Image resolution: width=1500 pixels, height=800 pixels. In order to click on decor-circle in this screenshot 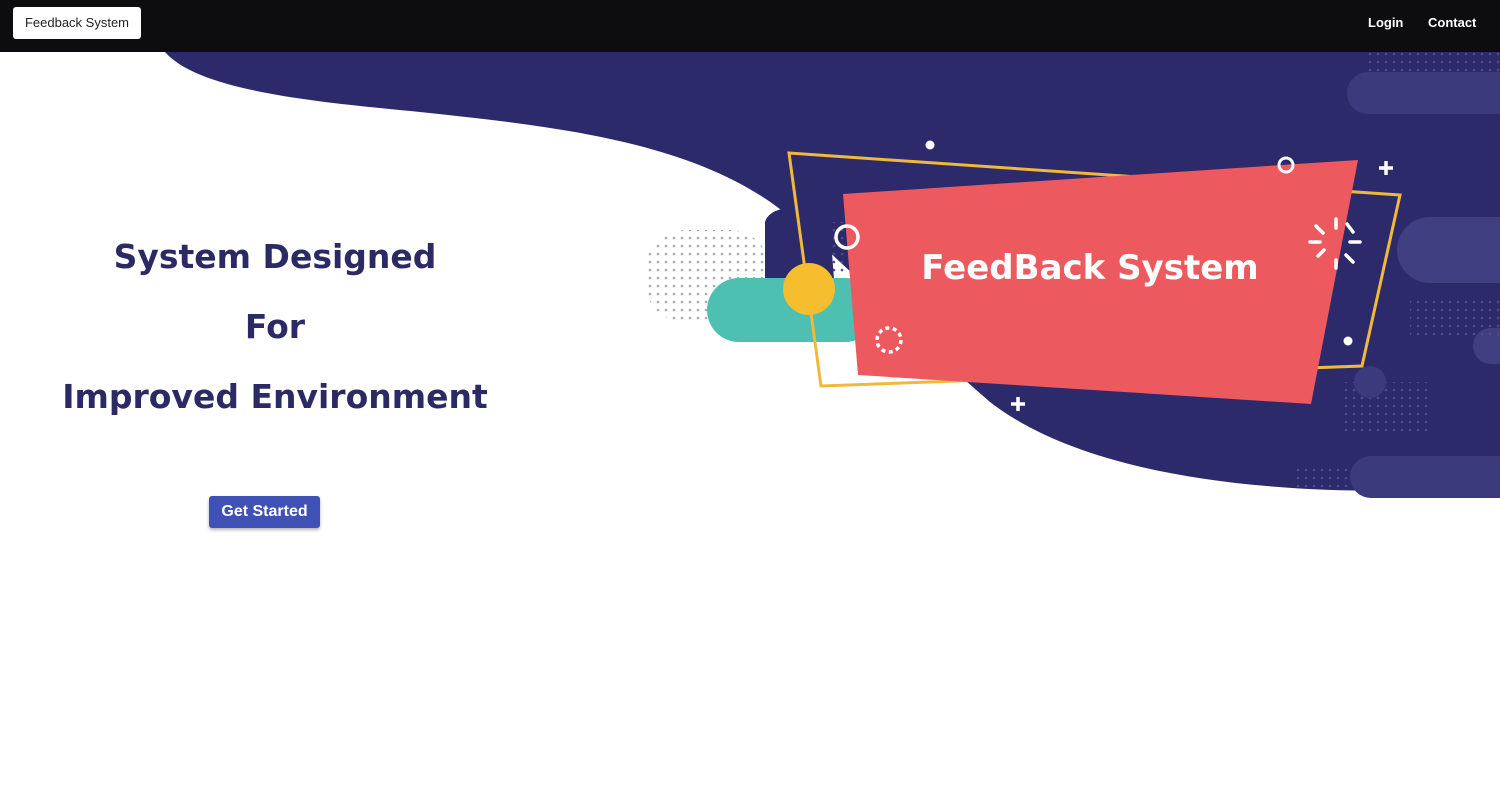, I will do `click(1370, 382)`.